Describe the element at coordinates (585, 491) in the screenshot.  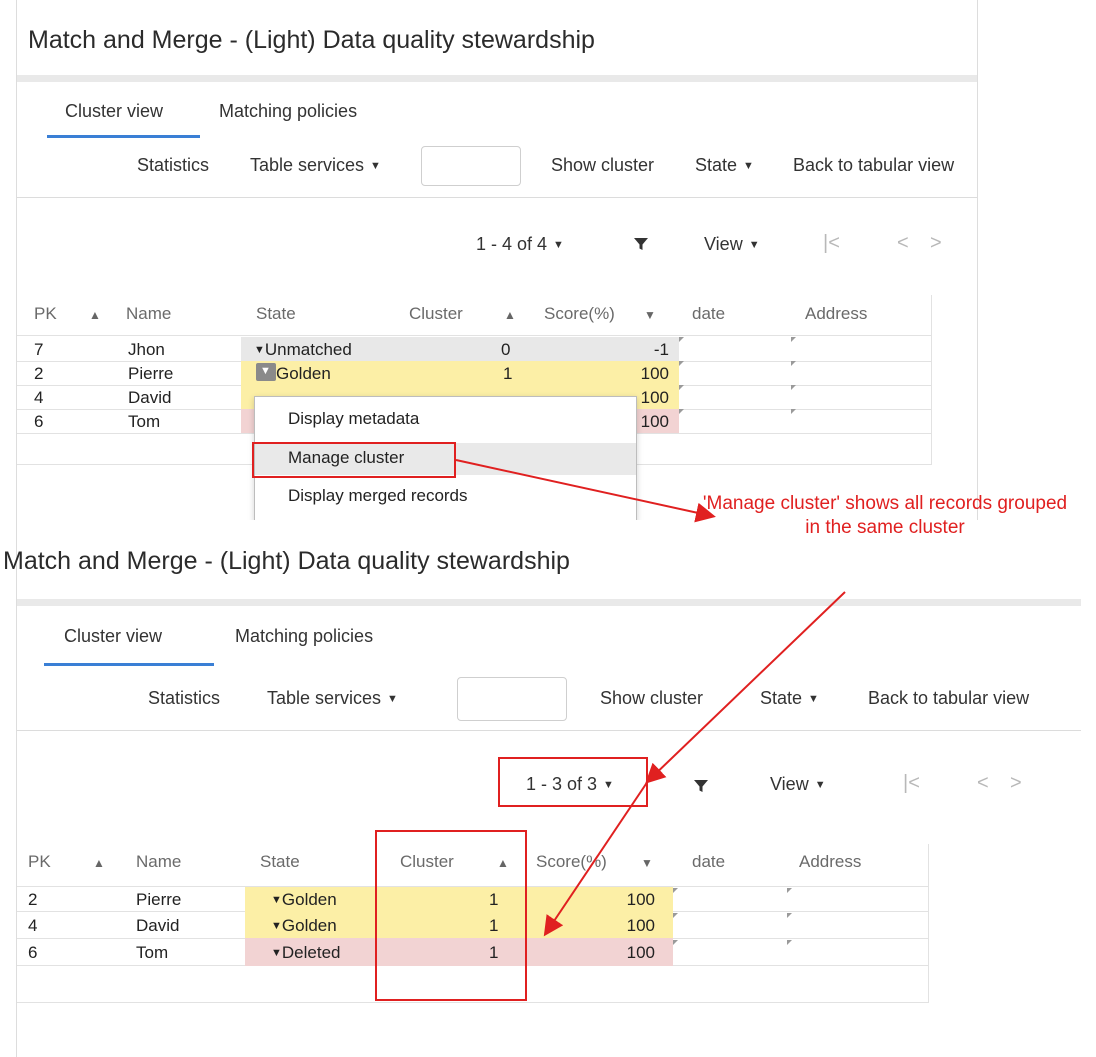
I see `arrow-to-note` at that location.